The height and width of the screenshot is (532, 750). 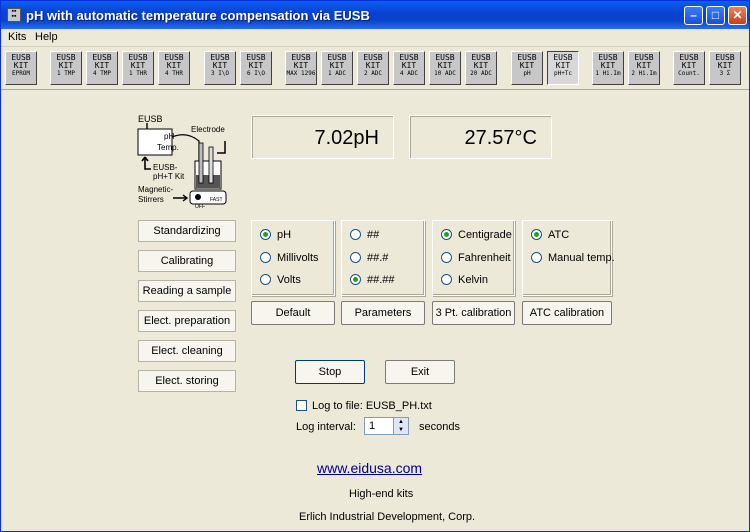 I want to click on menu-help: Help, so click(x=46, y=37).